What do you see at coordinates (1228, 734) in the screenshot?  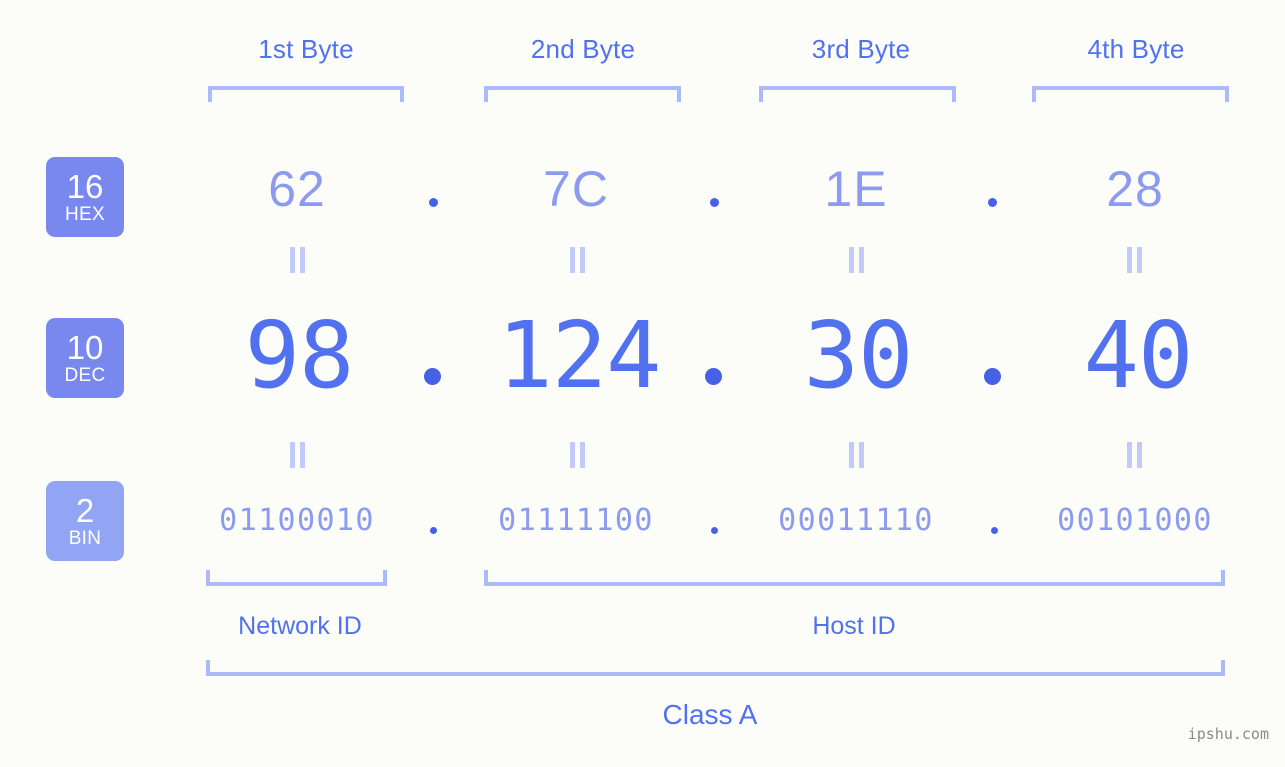 I see `site-watermark: ipshu.com` at bounding box center [1228, 734].